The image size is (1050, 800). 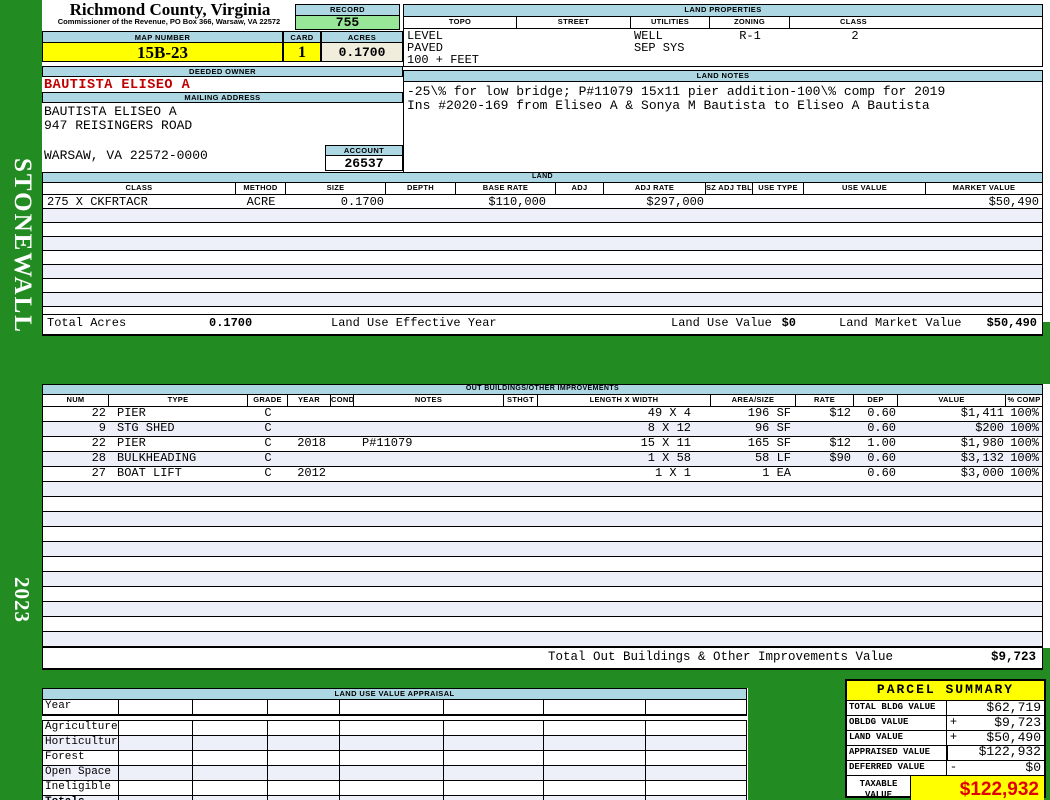 I want to click on land-properties-title: LAND PROPERTIES, so click(x=723, y=10).